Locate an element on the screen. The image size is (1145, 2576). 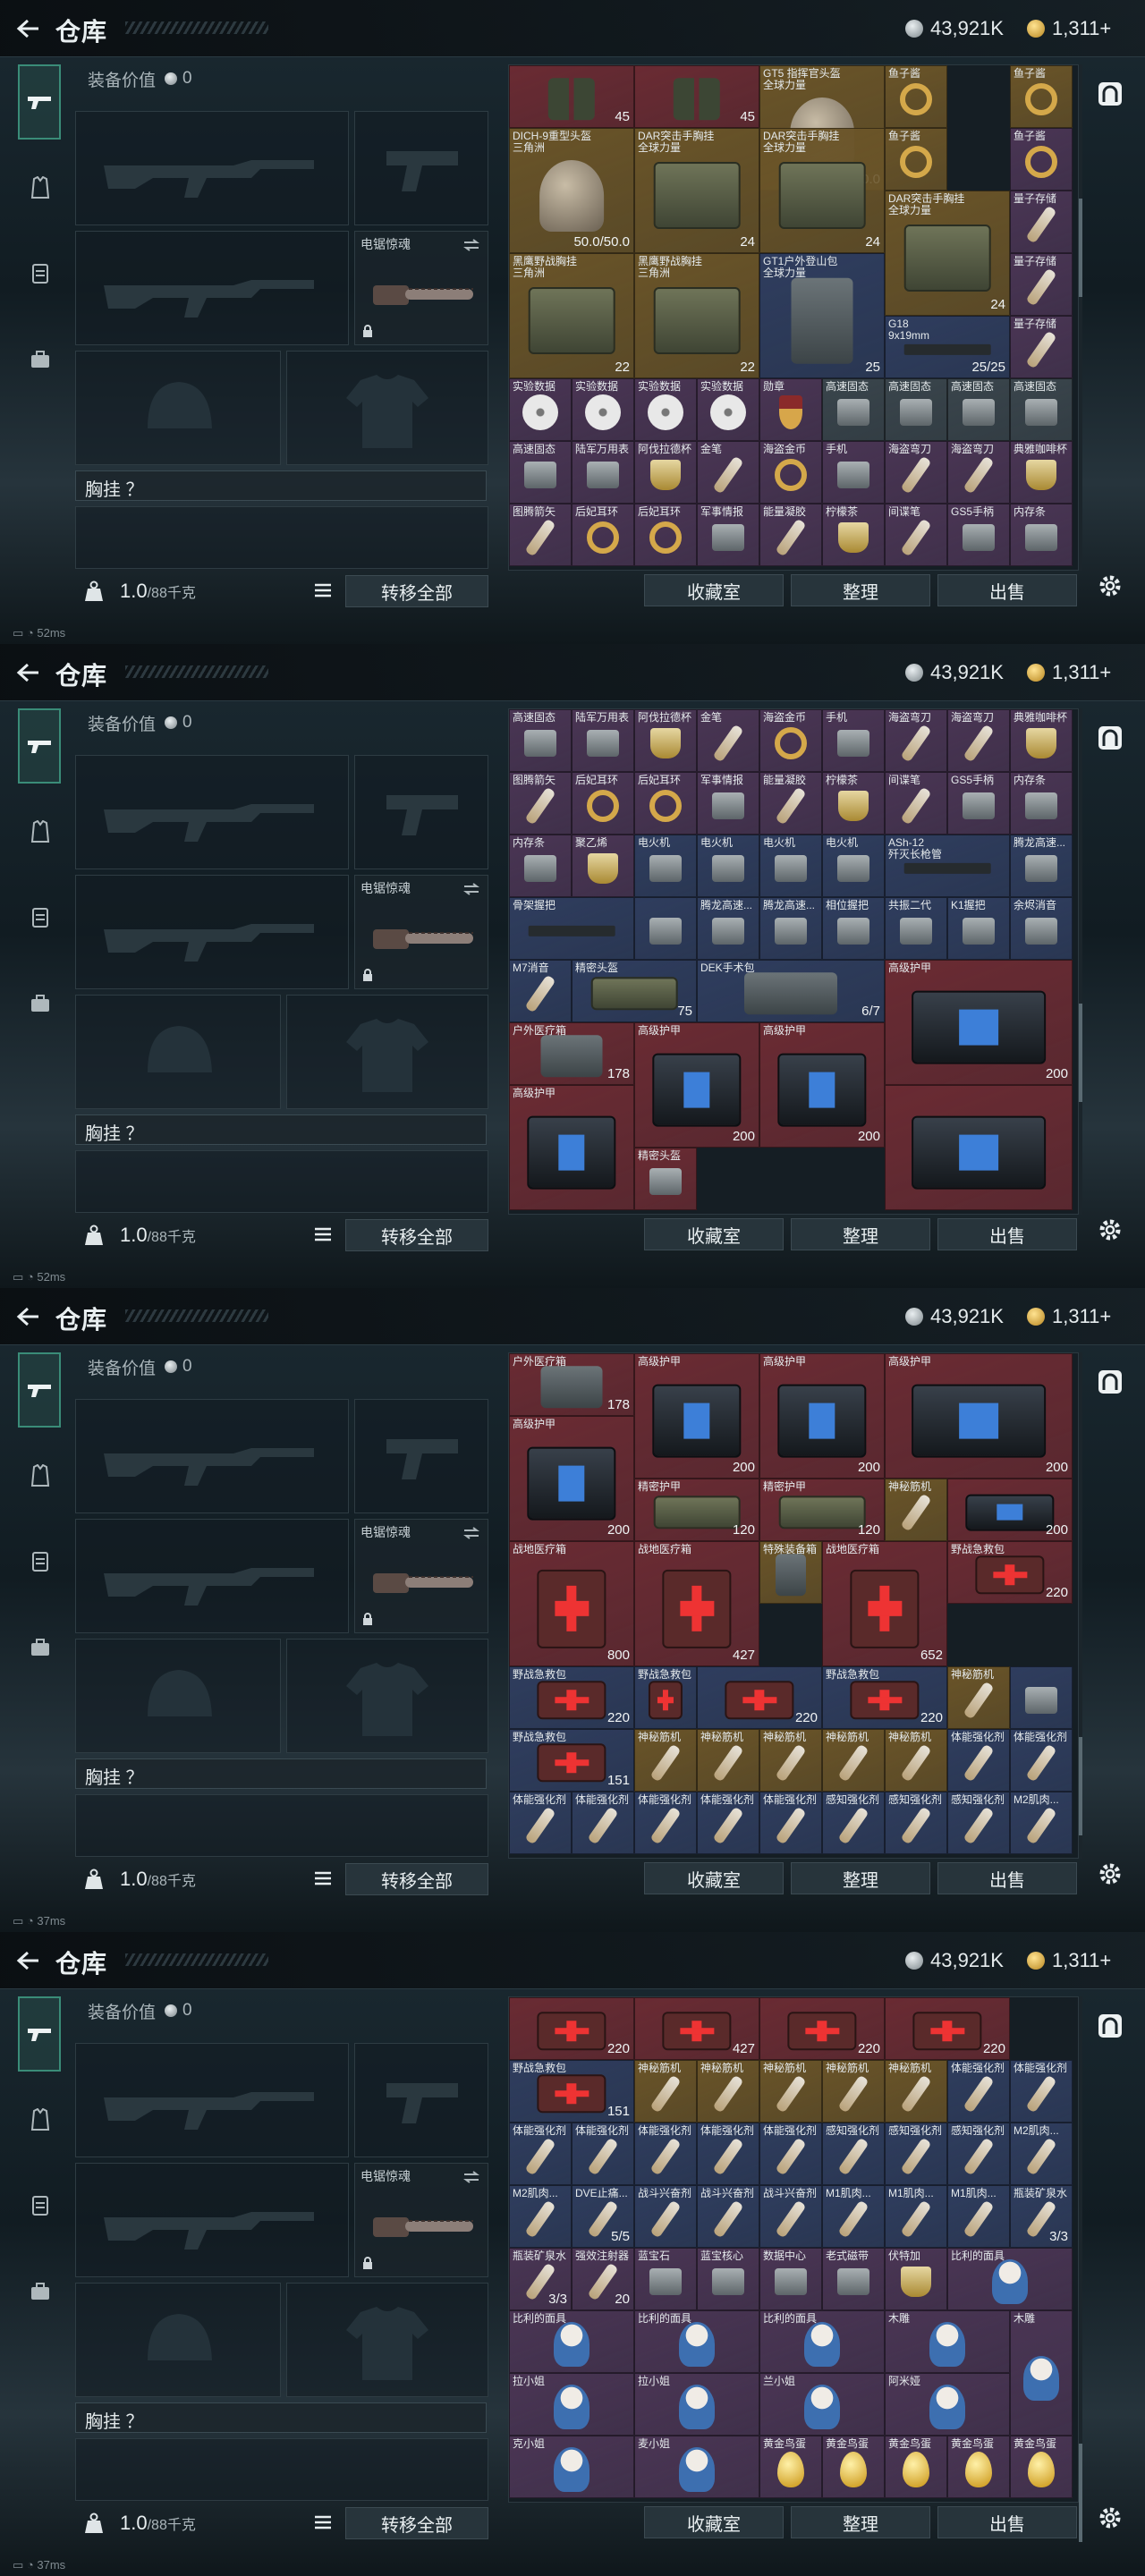
storage-item: 麦小姐 is located at coordinates (696, 2467).